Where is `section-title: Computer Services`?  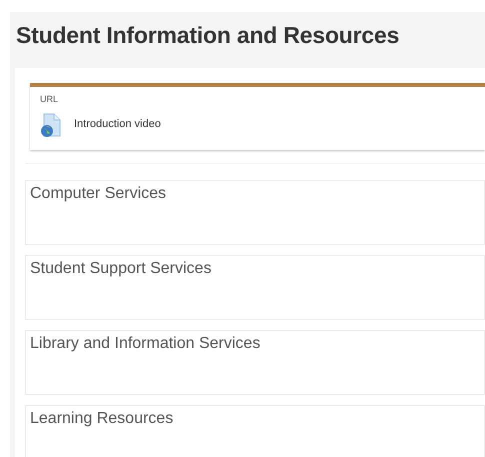 section-title: Computer Services is located at coordinates (98, 193).